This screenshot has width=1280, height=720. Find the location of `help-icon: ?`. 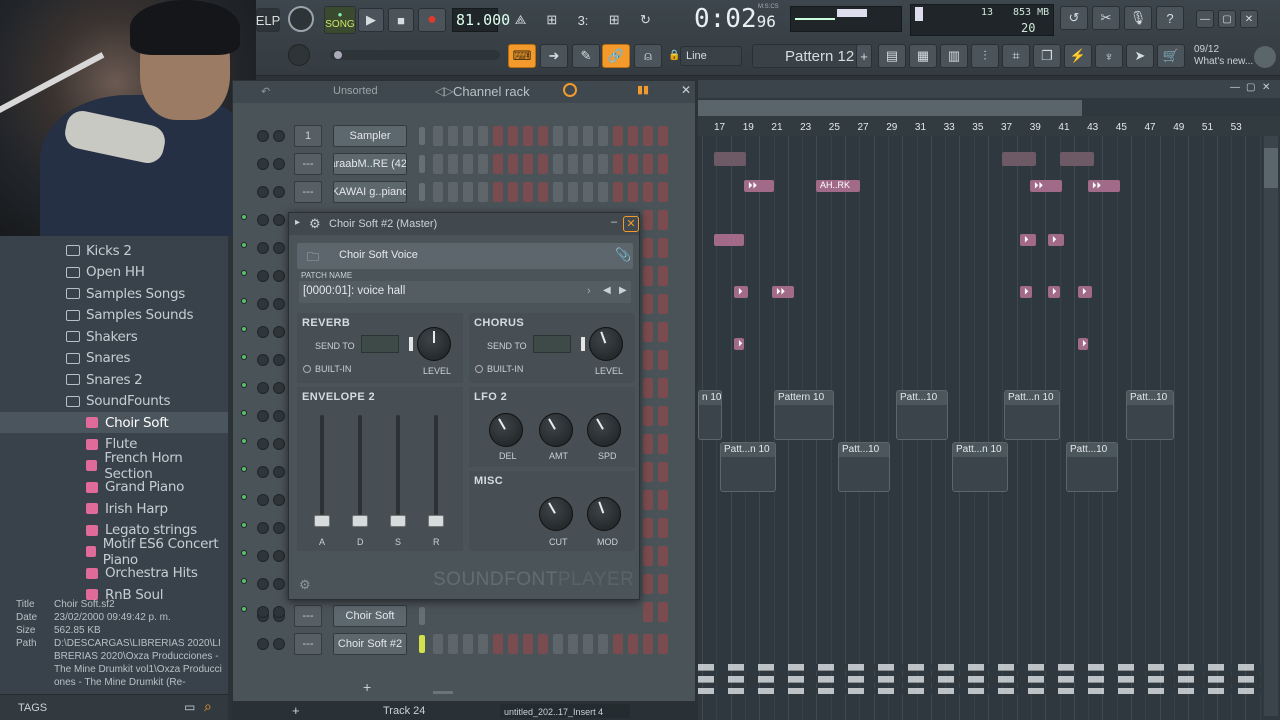

help-icon: ? is located at coordinates (1170, 18).